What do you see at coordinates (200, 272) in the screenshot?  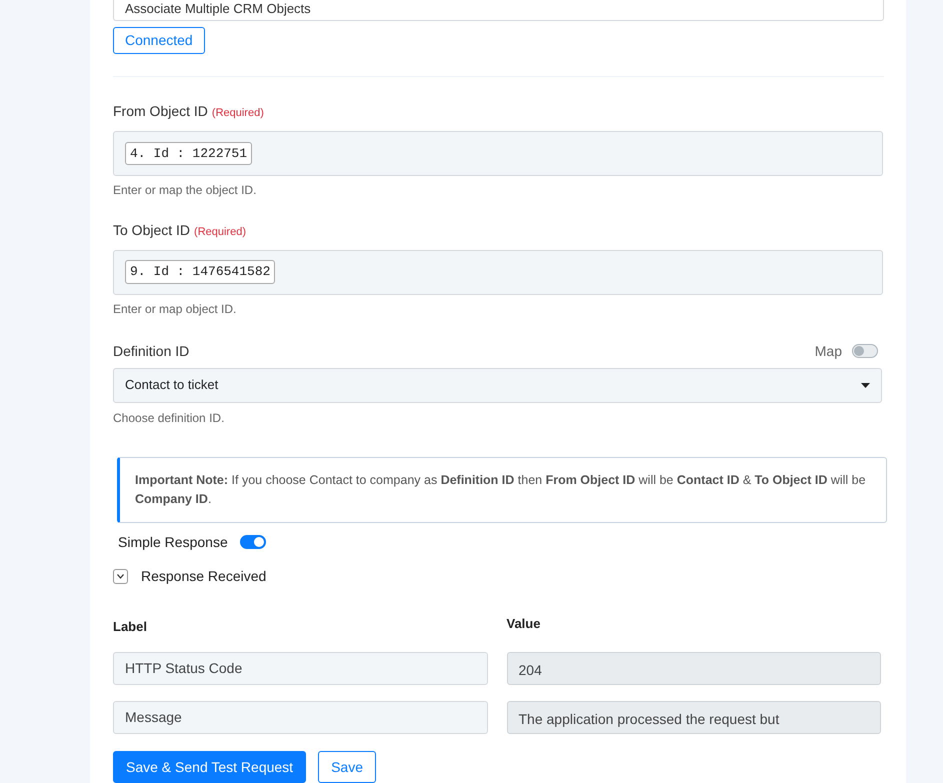 I see `mapped-token: 9. Id : 1476541582` at bounding box center [200, 272].